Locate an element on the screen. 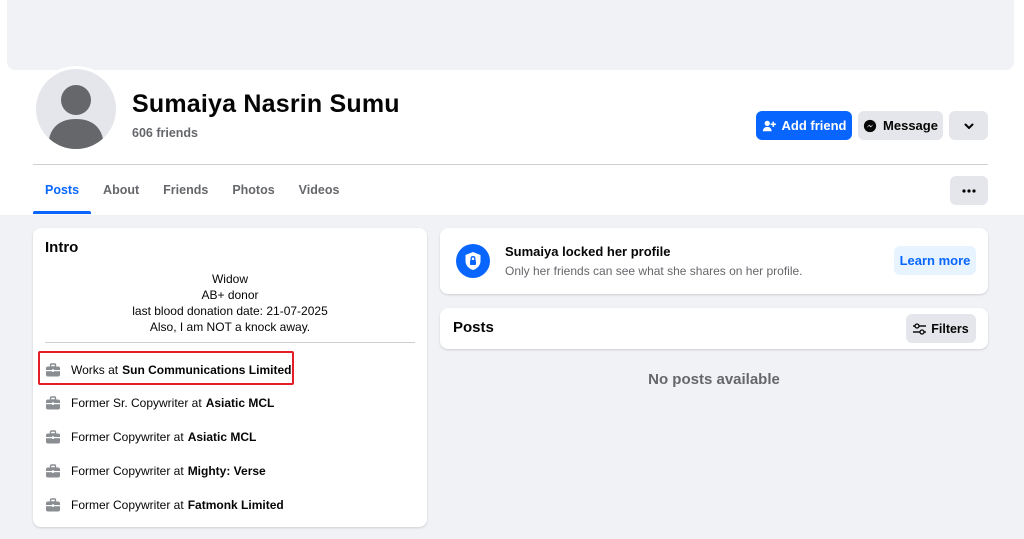 The image size is (1024, 539). message-button: Message is located at coordinates (900, 125).